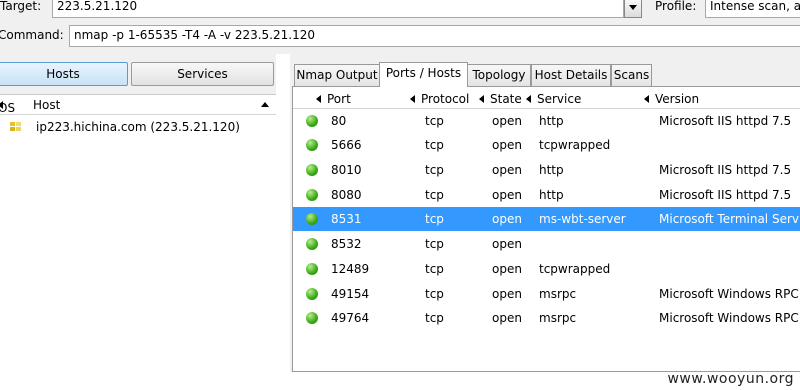 The image size is (800, 390). Describe the element at coordinates (633, 9) in the screenshot. I see `target-dropdown-button` at that location.